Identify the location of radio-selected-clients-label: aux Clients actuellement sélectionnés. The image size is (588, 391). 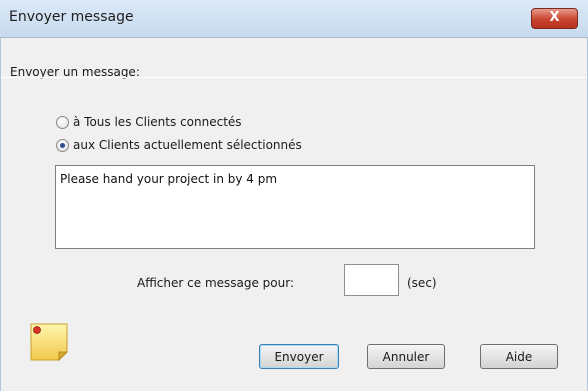
(187, 145).